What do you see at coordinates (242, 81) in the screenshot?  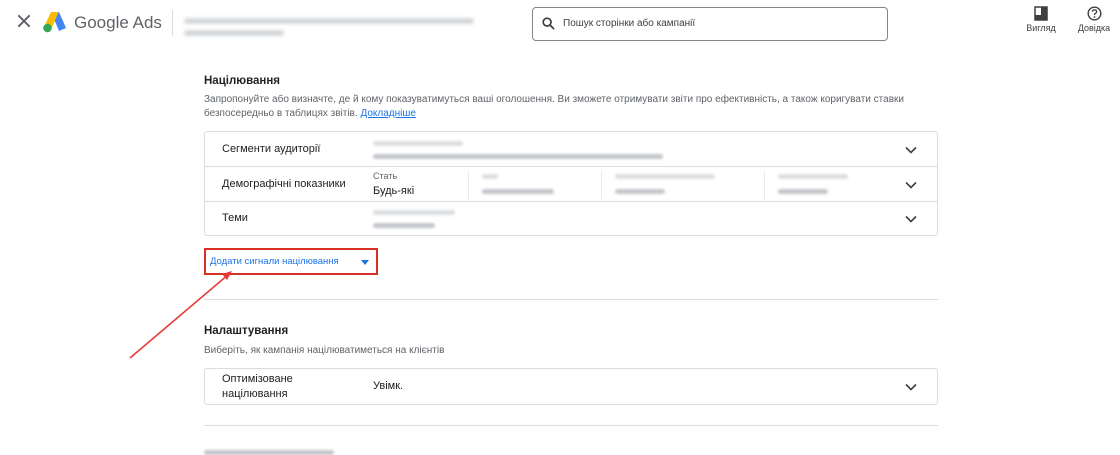 I see `targeting-title: Націлювання` at bounding box center [242, 81].